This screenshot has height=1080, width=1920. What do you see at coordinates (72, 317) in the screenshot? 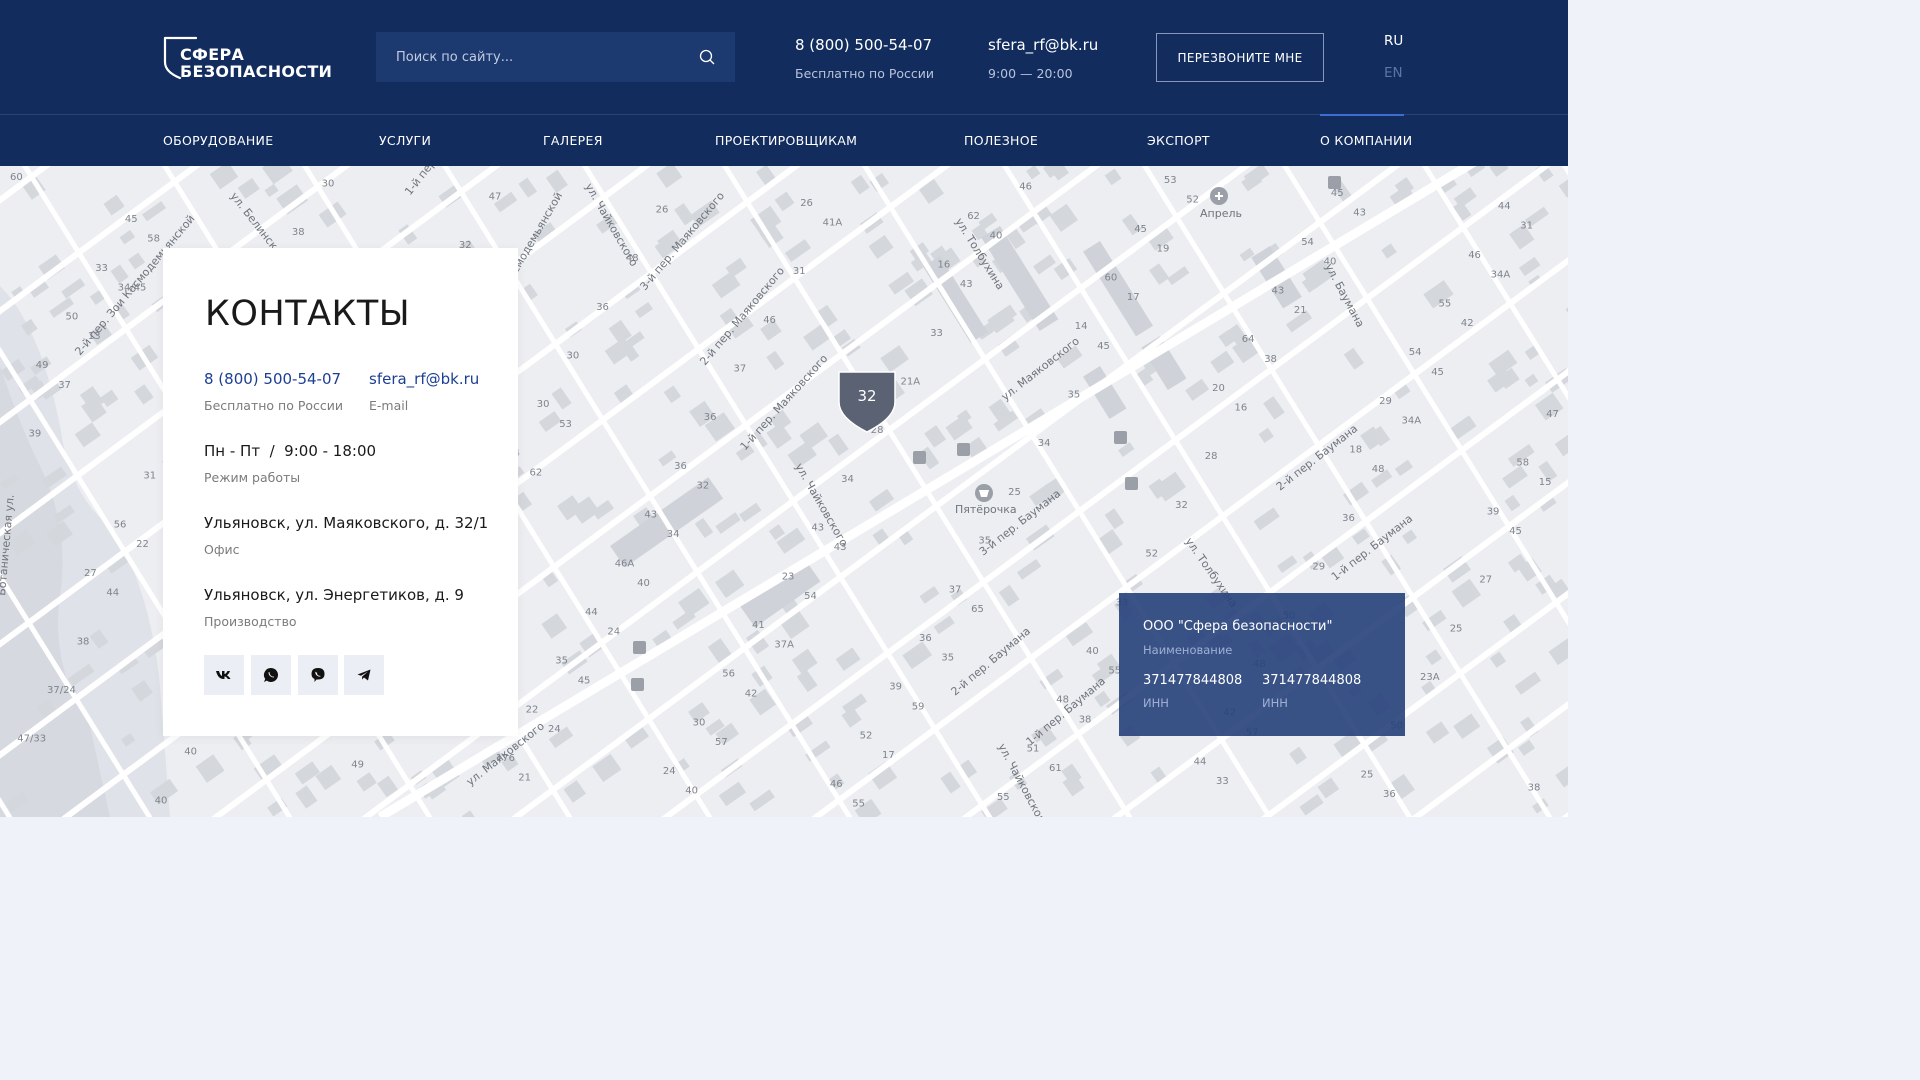
I see `map-house-number: 50` at bounding box center [72, 317].